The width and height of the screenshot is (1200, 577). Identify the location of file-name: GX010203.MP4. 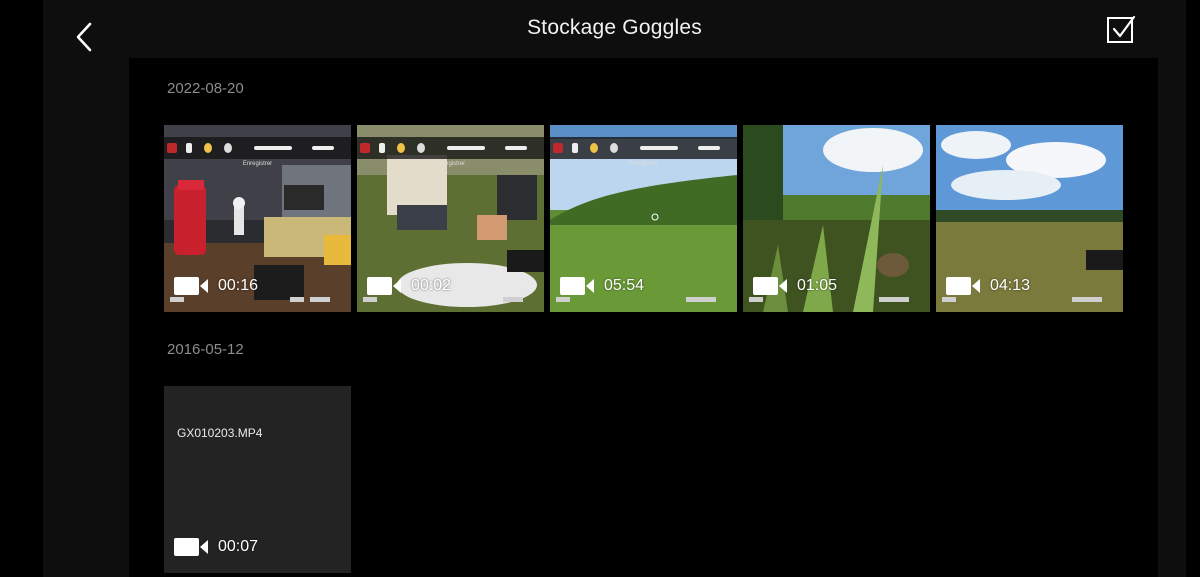
(220, 433).